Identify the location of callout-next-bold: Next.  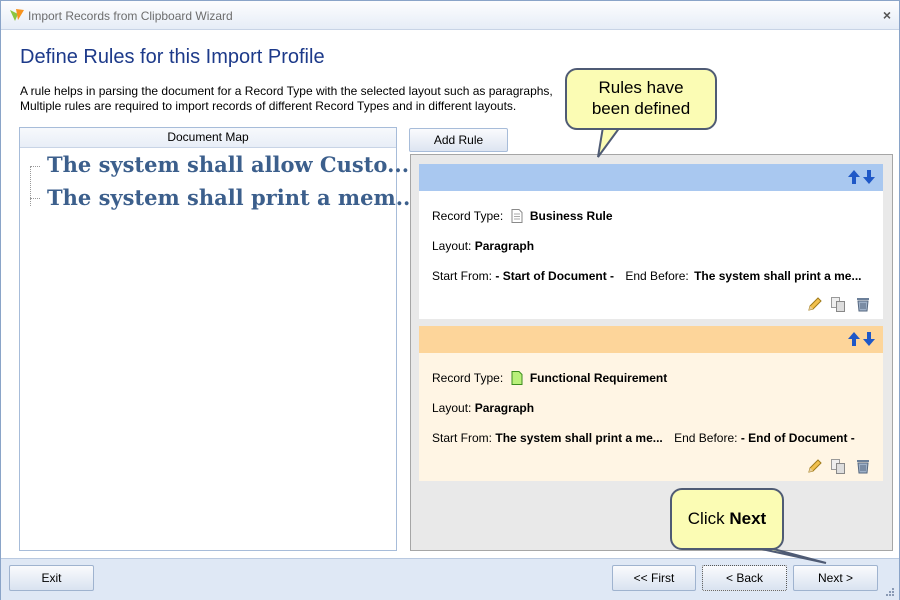
(748, 518).